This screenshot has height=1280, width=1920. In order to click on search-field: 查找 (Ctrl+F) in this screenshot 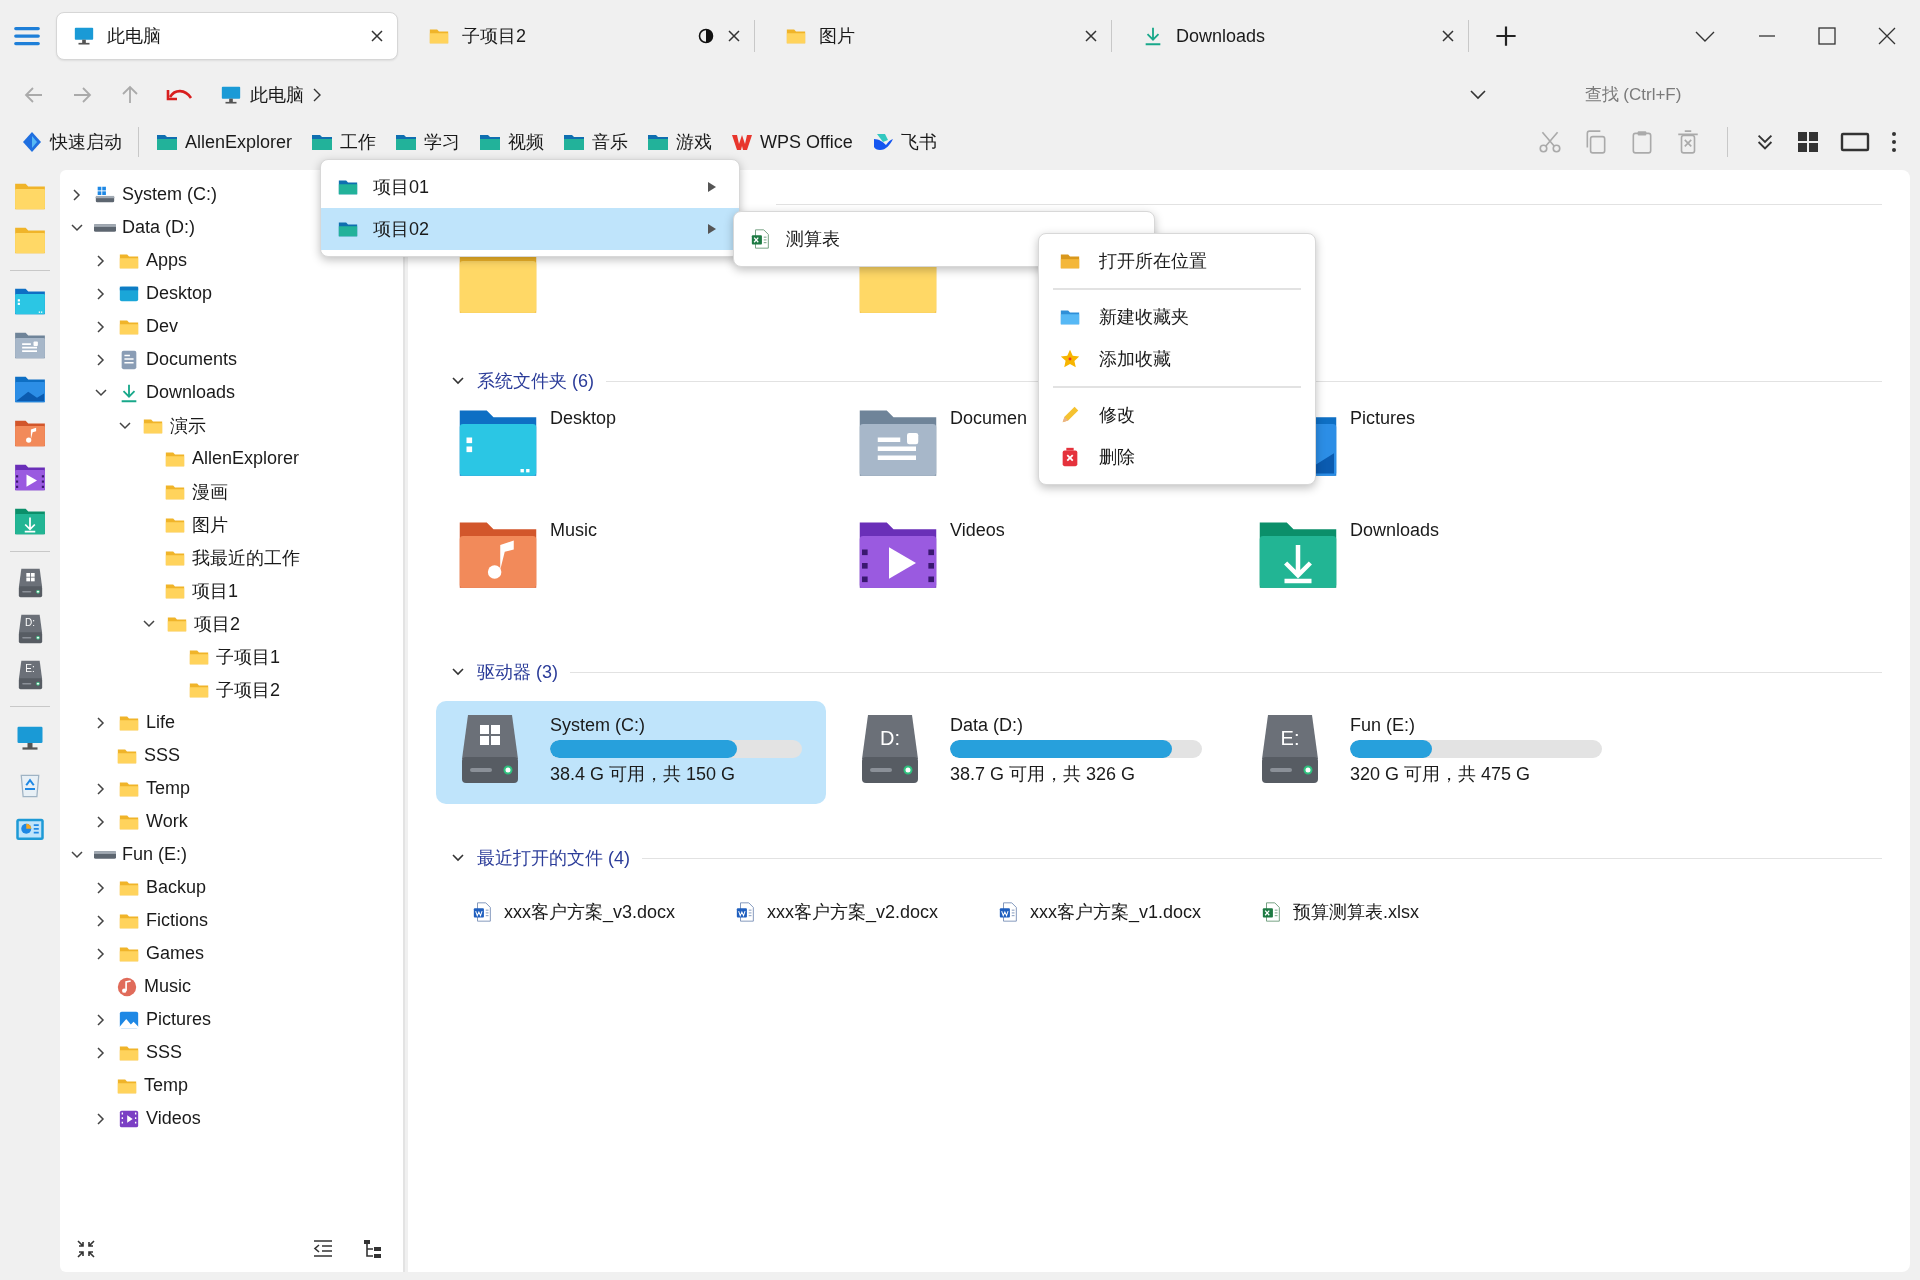, I will do `click(1633, 95)`.